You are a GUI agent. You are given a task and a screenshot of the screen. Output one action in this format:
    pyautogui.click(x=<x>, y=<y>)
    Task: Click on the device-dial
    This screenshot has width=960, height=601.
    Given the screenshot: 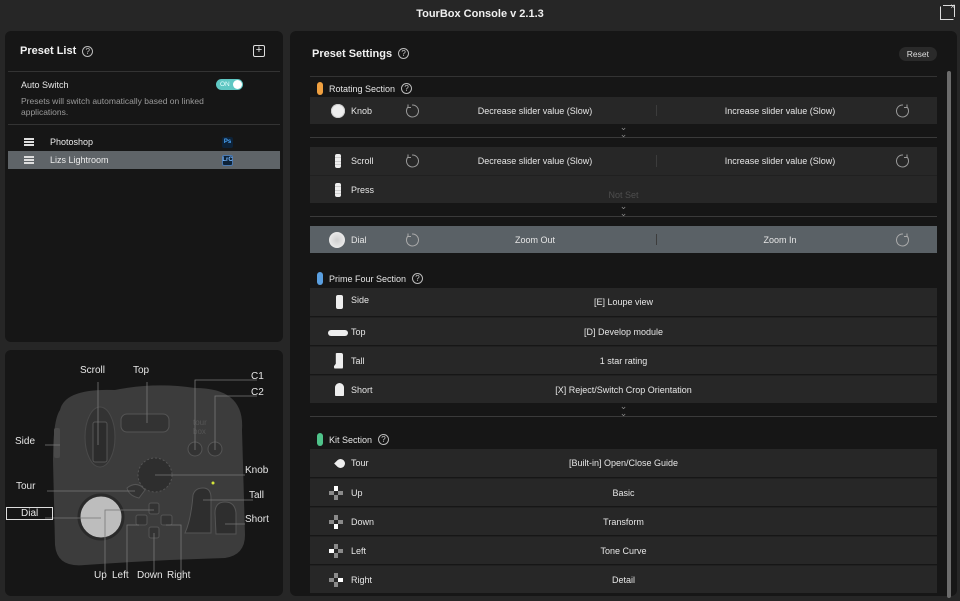 What is the action you would take?
    pyautogui.click(x=101, y=517)
    